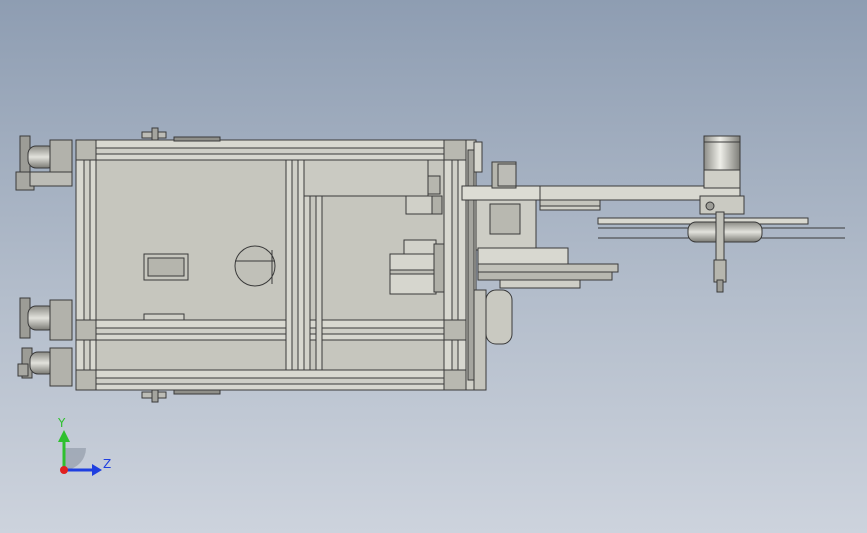  Describe the element at coordinates (64, 470) in the screenshot. I see `origin-marker` at that location.